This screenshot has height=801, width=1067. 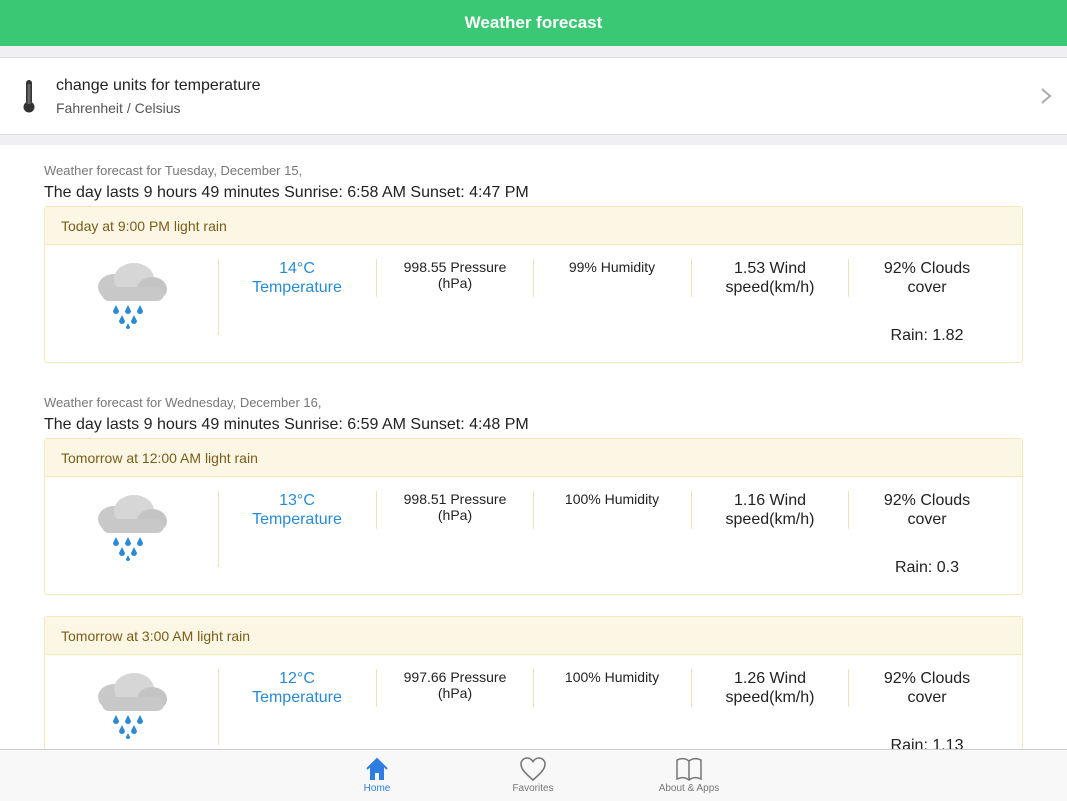 I want to click on change-units-title: change units for temperature, so click(x=158, y=85).